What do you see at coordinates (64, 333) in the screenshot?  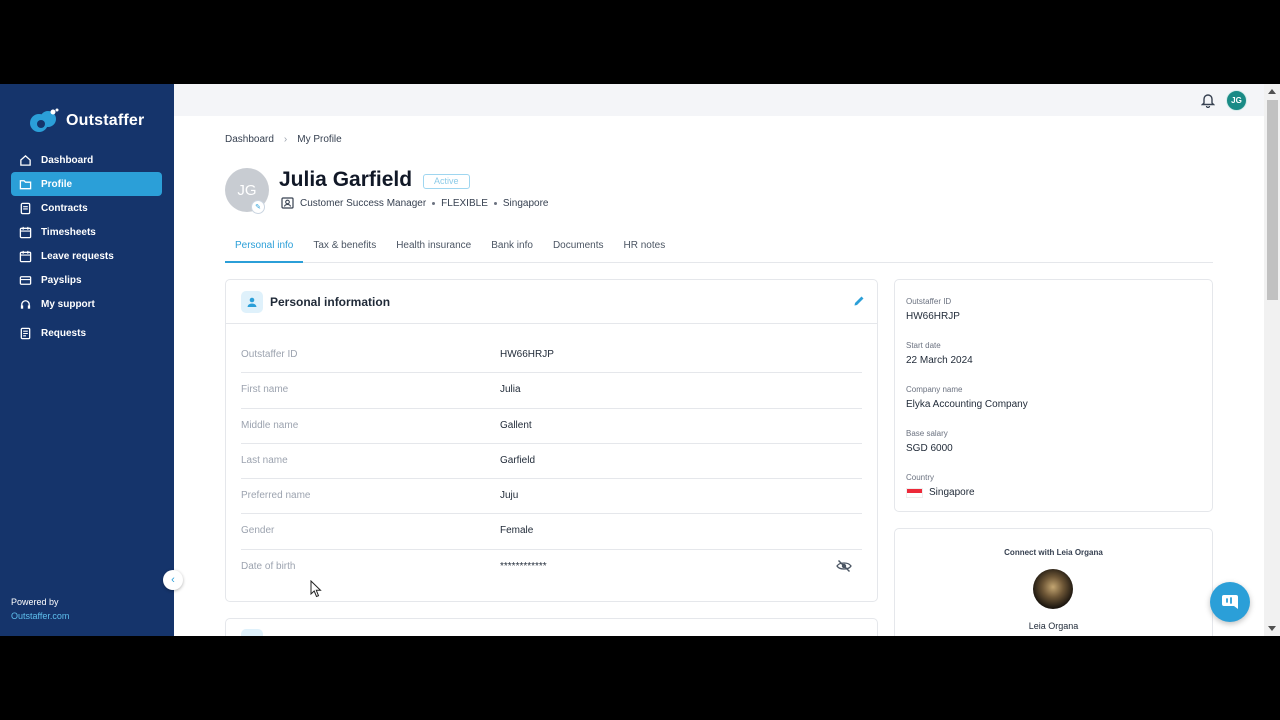 I see `sidebar-item-label: Requests` at bounding box center [64, 333].